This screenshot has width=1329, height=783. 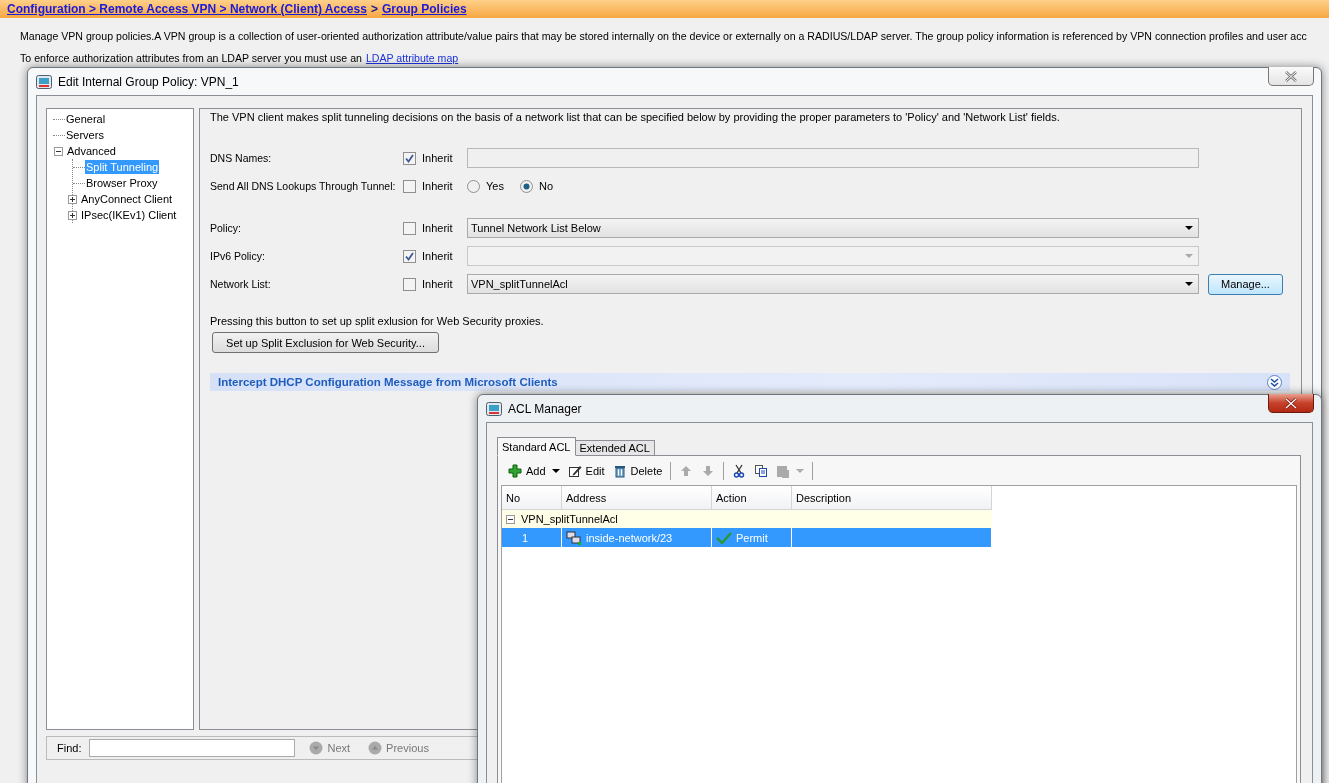 What do you see at coordinates (783, 471) in the screenshot?
I see `clipboard-icon` at bounding box center [783, 471].